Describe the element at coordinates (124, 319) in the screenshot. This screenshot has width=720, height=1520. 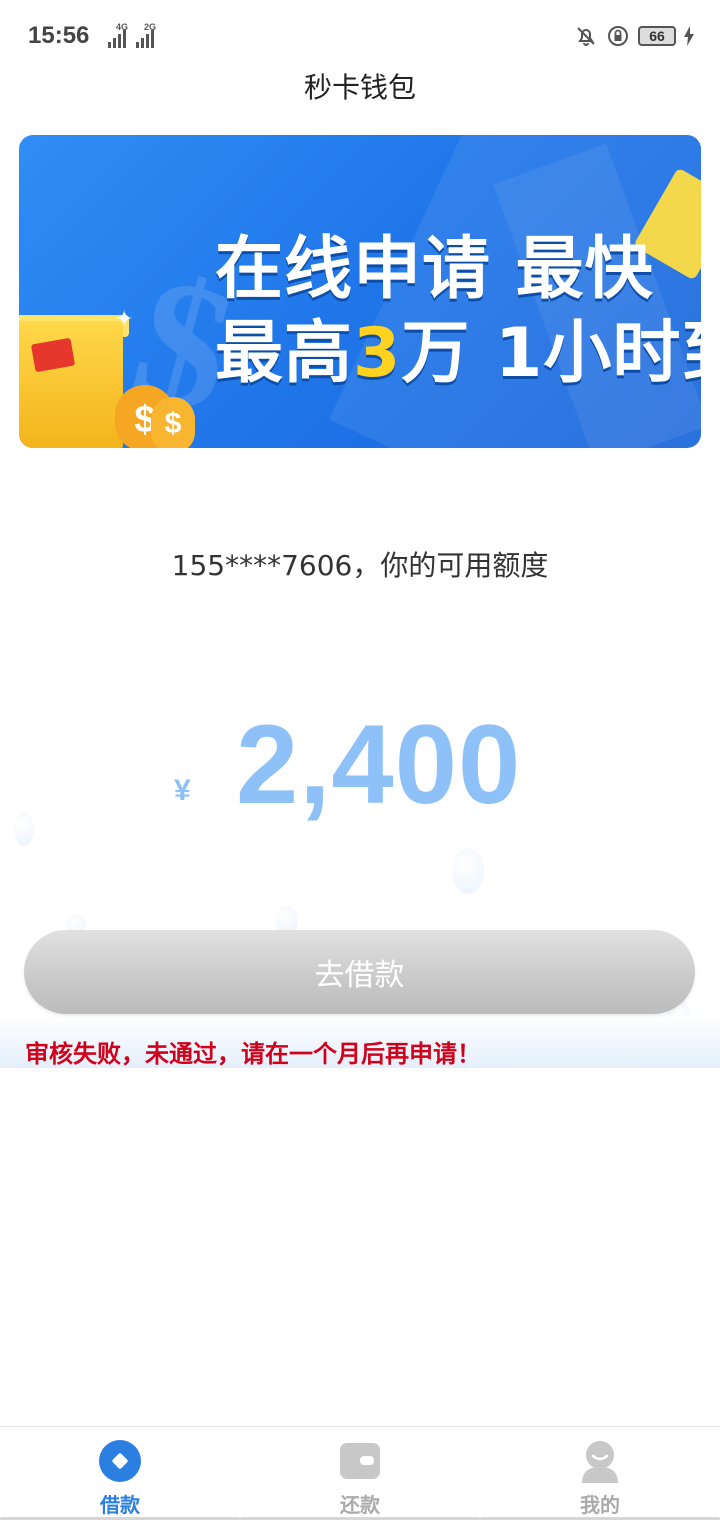
I see `sparkle-icon: ✦` at that location.